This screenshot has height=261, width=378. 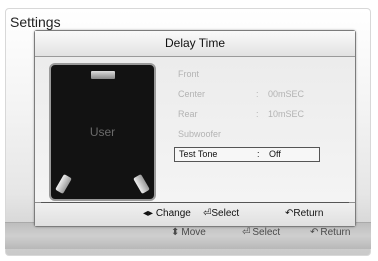 What do you see at coordinates (195, 214) in the screenshot?
I see `dialog-footer: ◂▸ Change ⏎Select ↶Return` at bounding box center [195, 214].